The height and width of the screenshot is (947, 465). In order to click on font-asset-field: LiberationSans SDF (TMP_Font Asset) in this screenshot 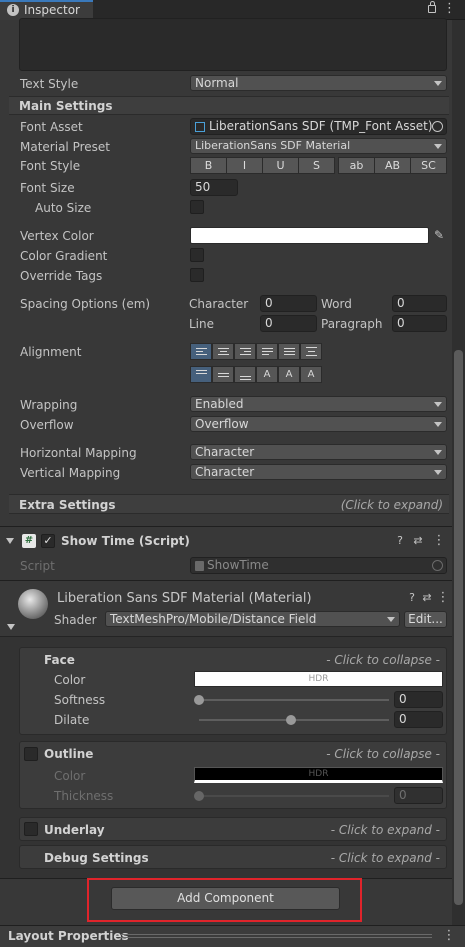, I will do `click(318, 126)`.